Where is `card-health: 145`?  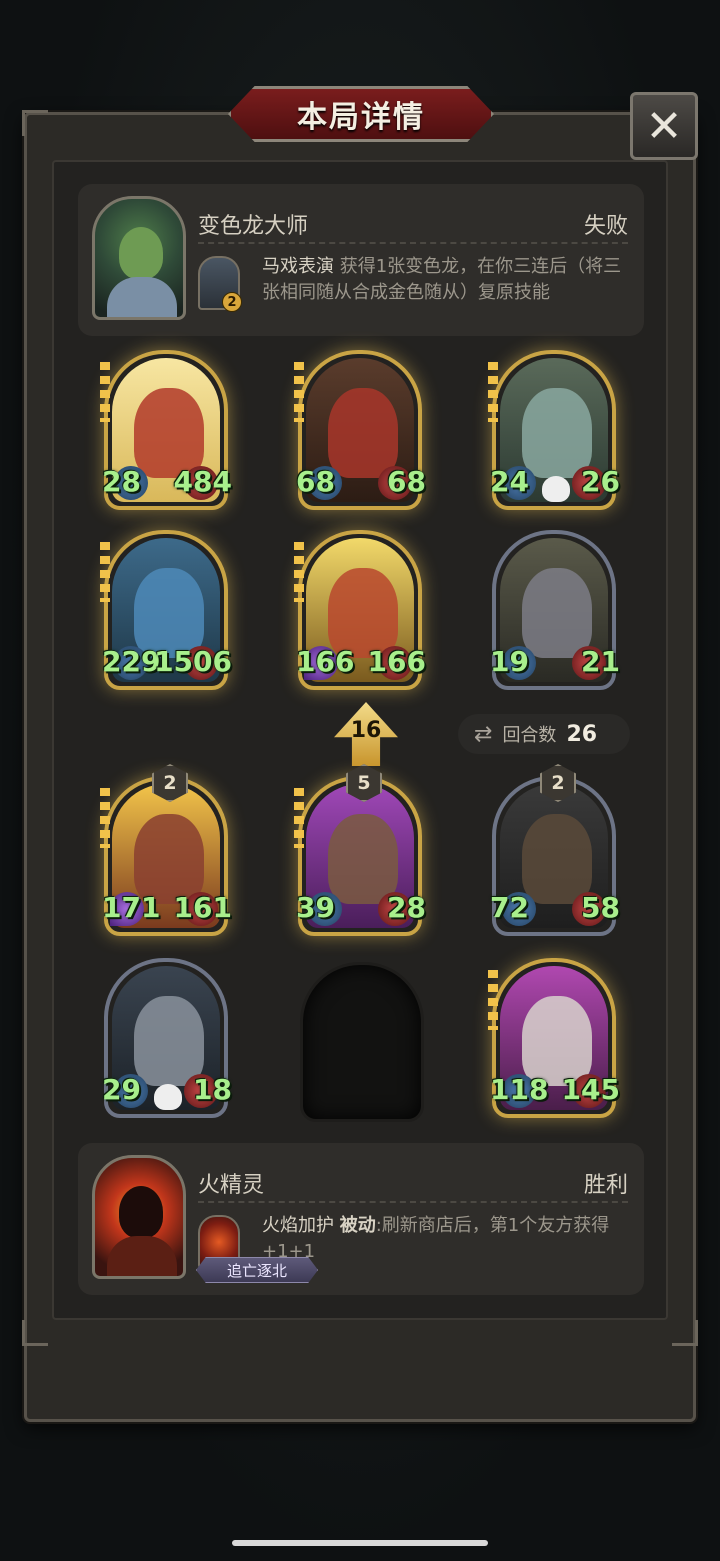
card-health: 145 is located at coordinates (590, 1089).